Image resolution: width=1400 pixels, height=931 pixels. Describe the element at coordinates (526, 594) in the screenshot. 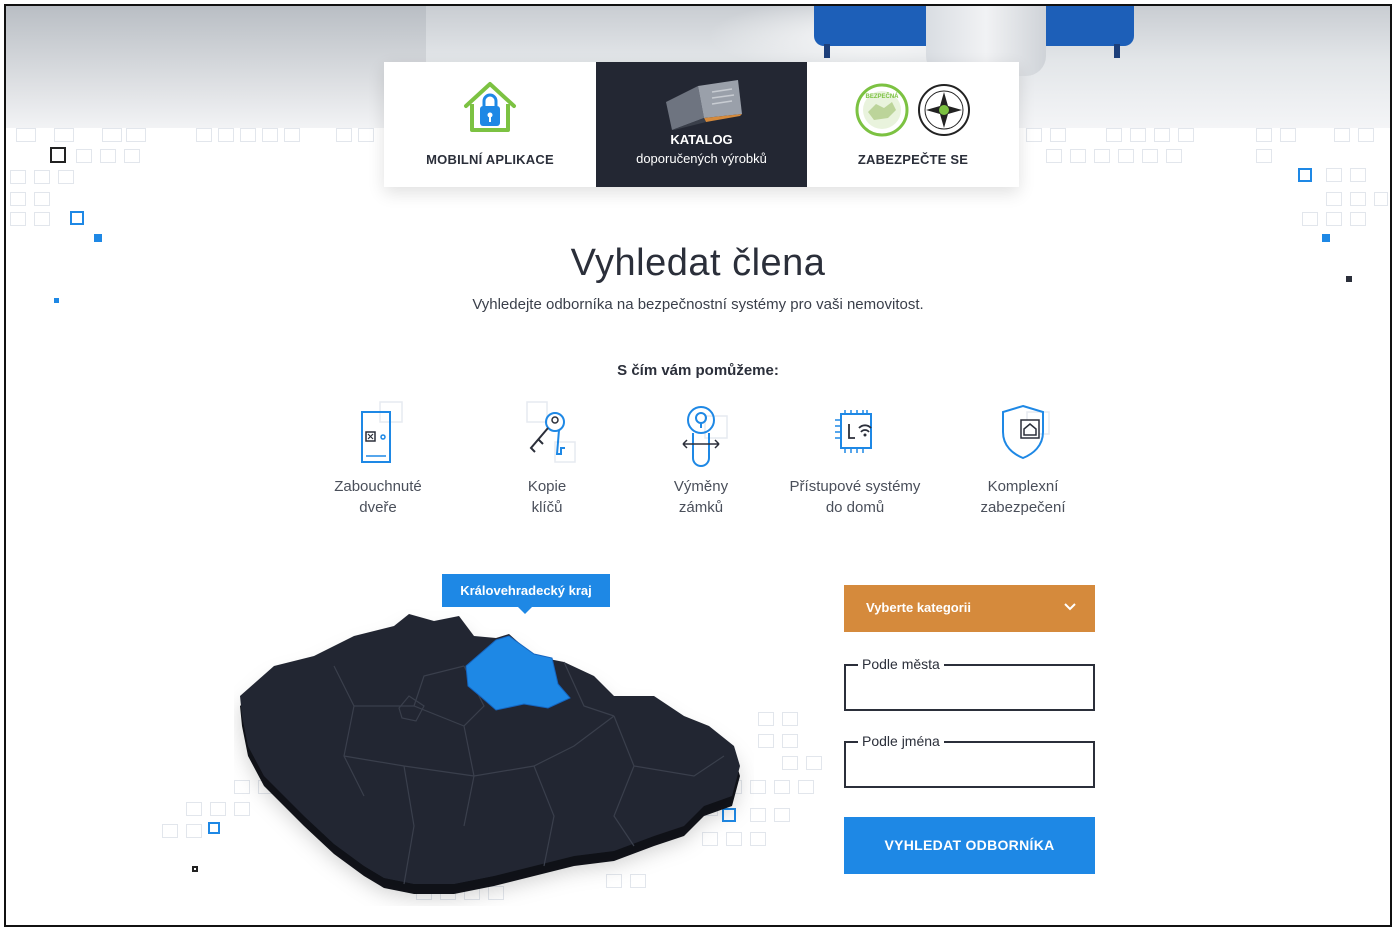

I see `region-tooltip: Královehradecký kraj` at that location.